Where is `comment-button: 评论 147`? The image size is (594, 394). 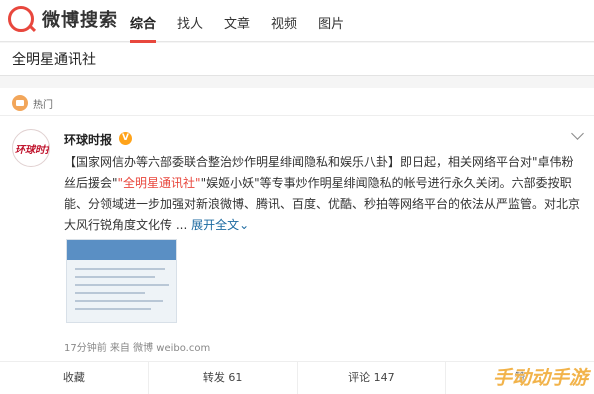 comment-button: 评论 147 is located at coordinates (372, 378).